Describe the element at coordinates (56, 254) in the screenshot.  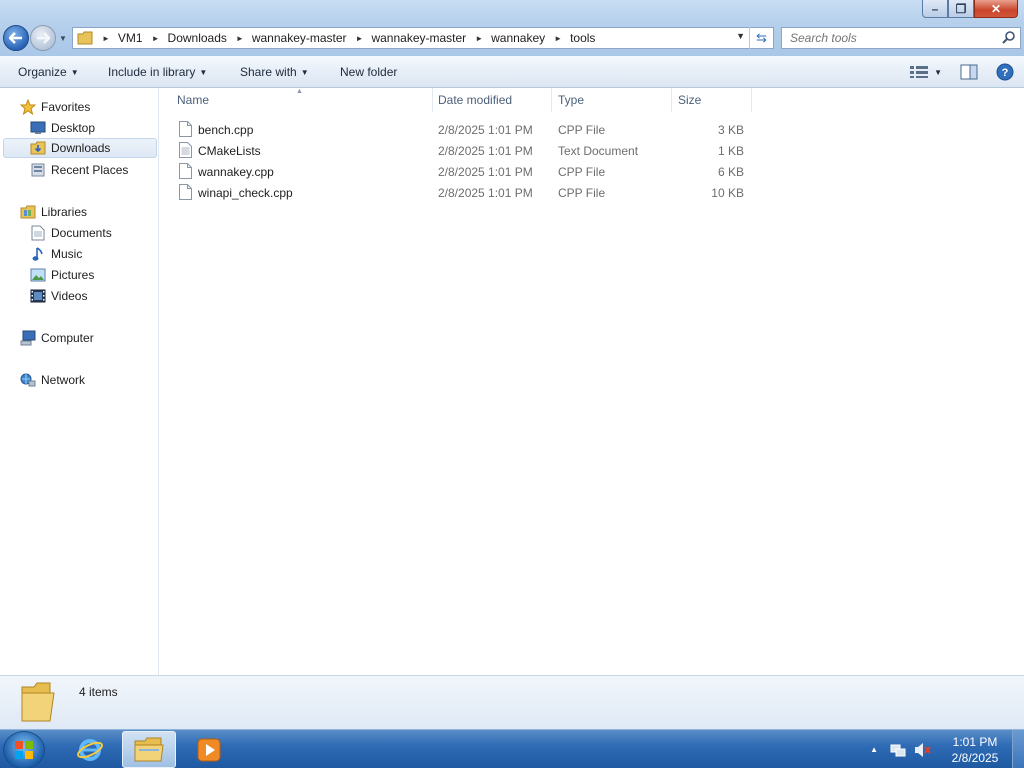
I see `nav-music: Music` at that location.